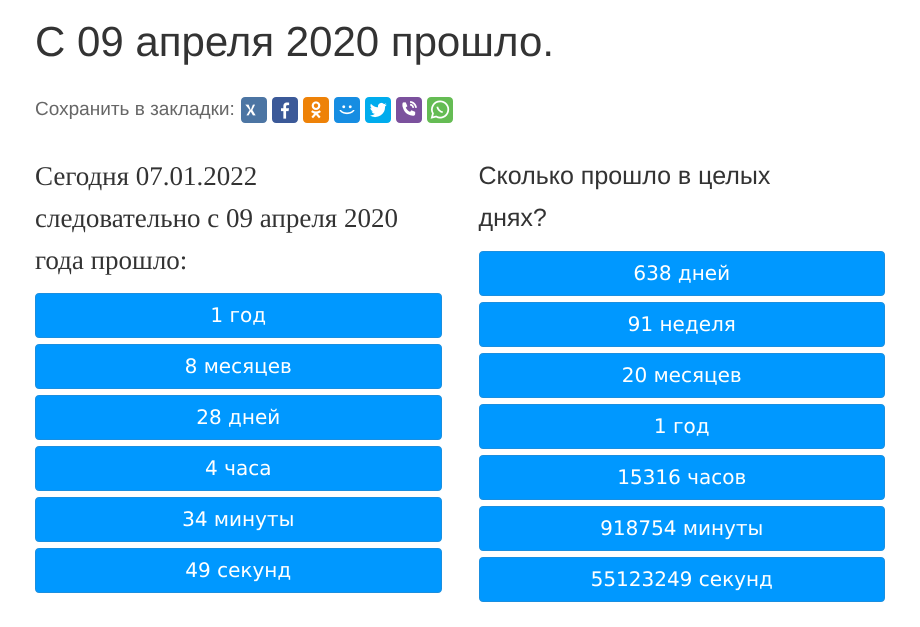 The width and height of the screenshot is (920, 627). I want to click on duration-badge: 28 дней, so click(238, 417).